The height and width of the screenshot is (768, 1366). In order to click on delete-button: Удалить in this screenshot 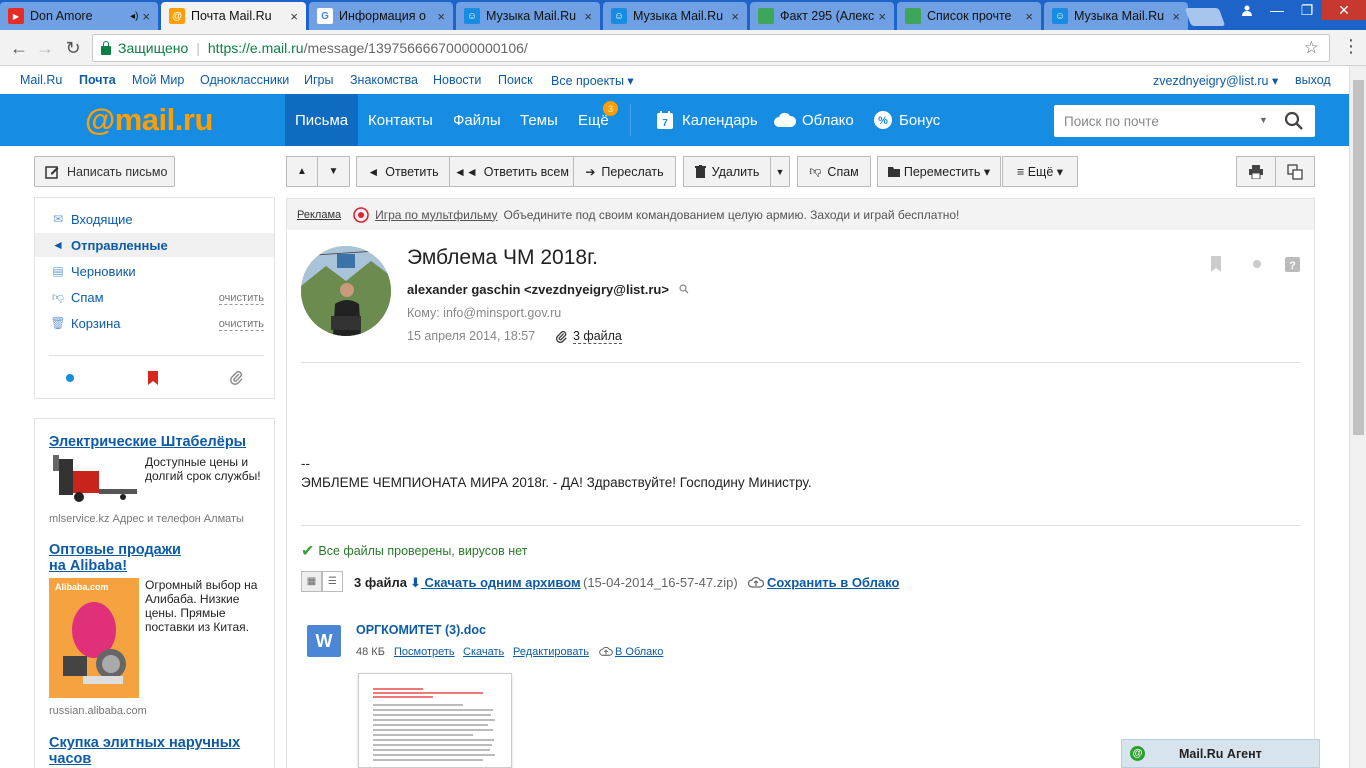, I will do `click(727, 171)`.